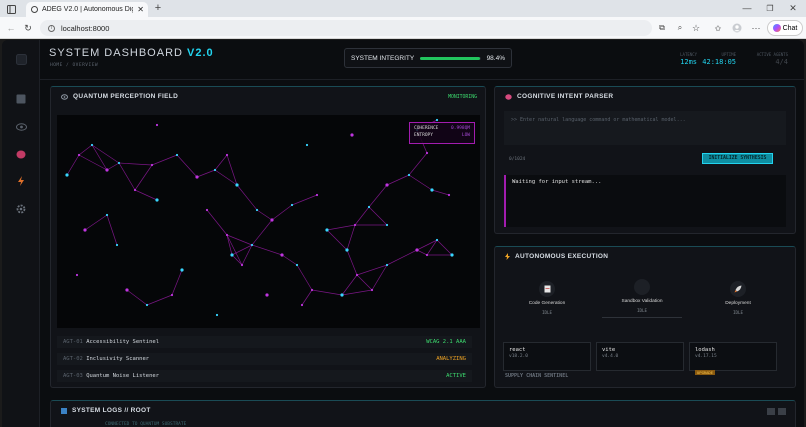 The width and height of the screenshot is (806, 427). I want to click on agent-id: AGT-01, so click(73, 342).